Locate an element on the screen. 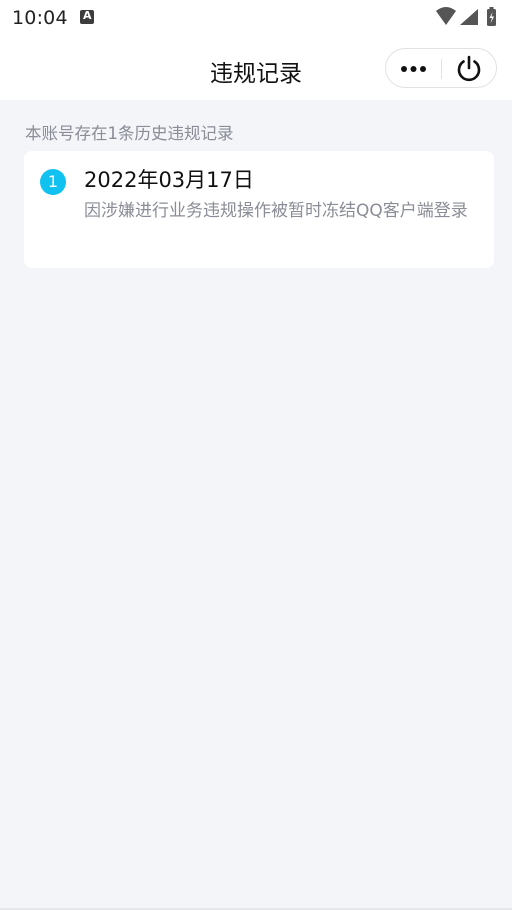  notification-a-icon is located at coordinates (87, 16).